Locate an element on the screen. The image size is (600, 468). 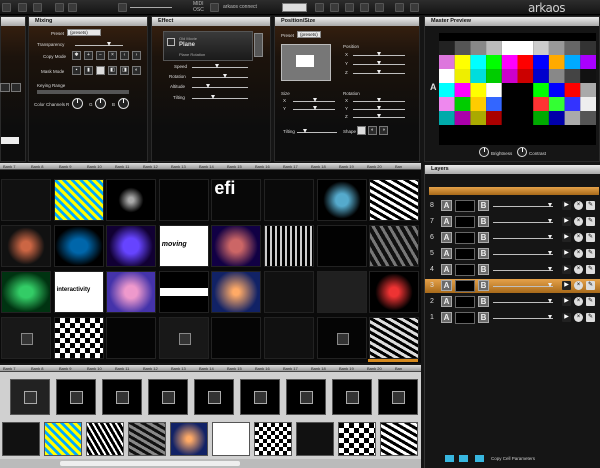
rot-z-thumb is located at coordinates (379, 116).